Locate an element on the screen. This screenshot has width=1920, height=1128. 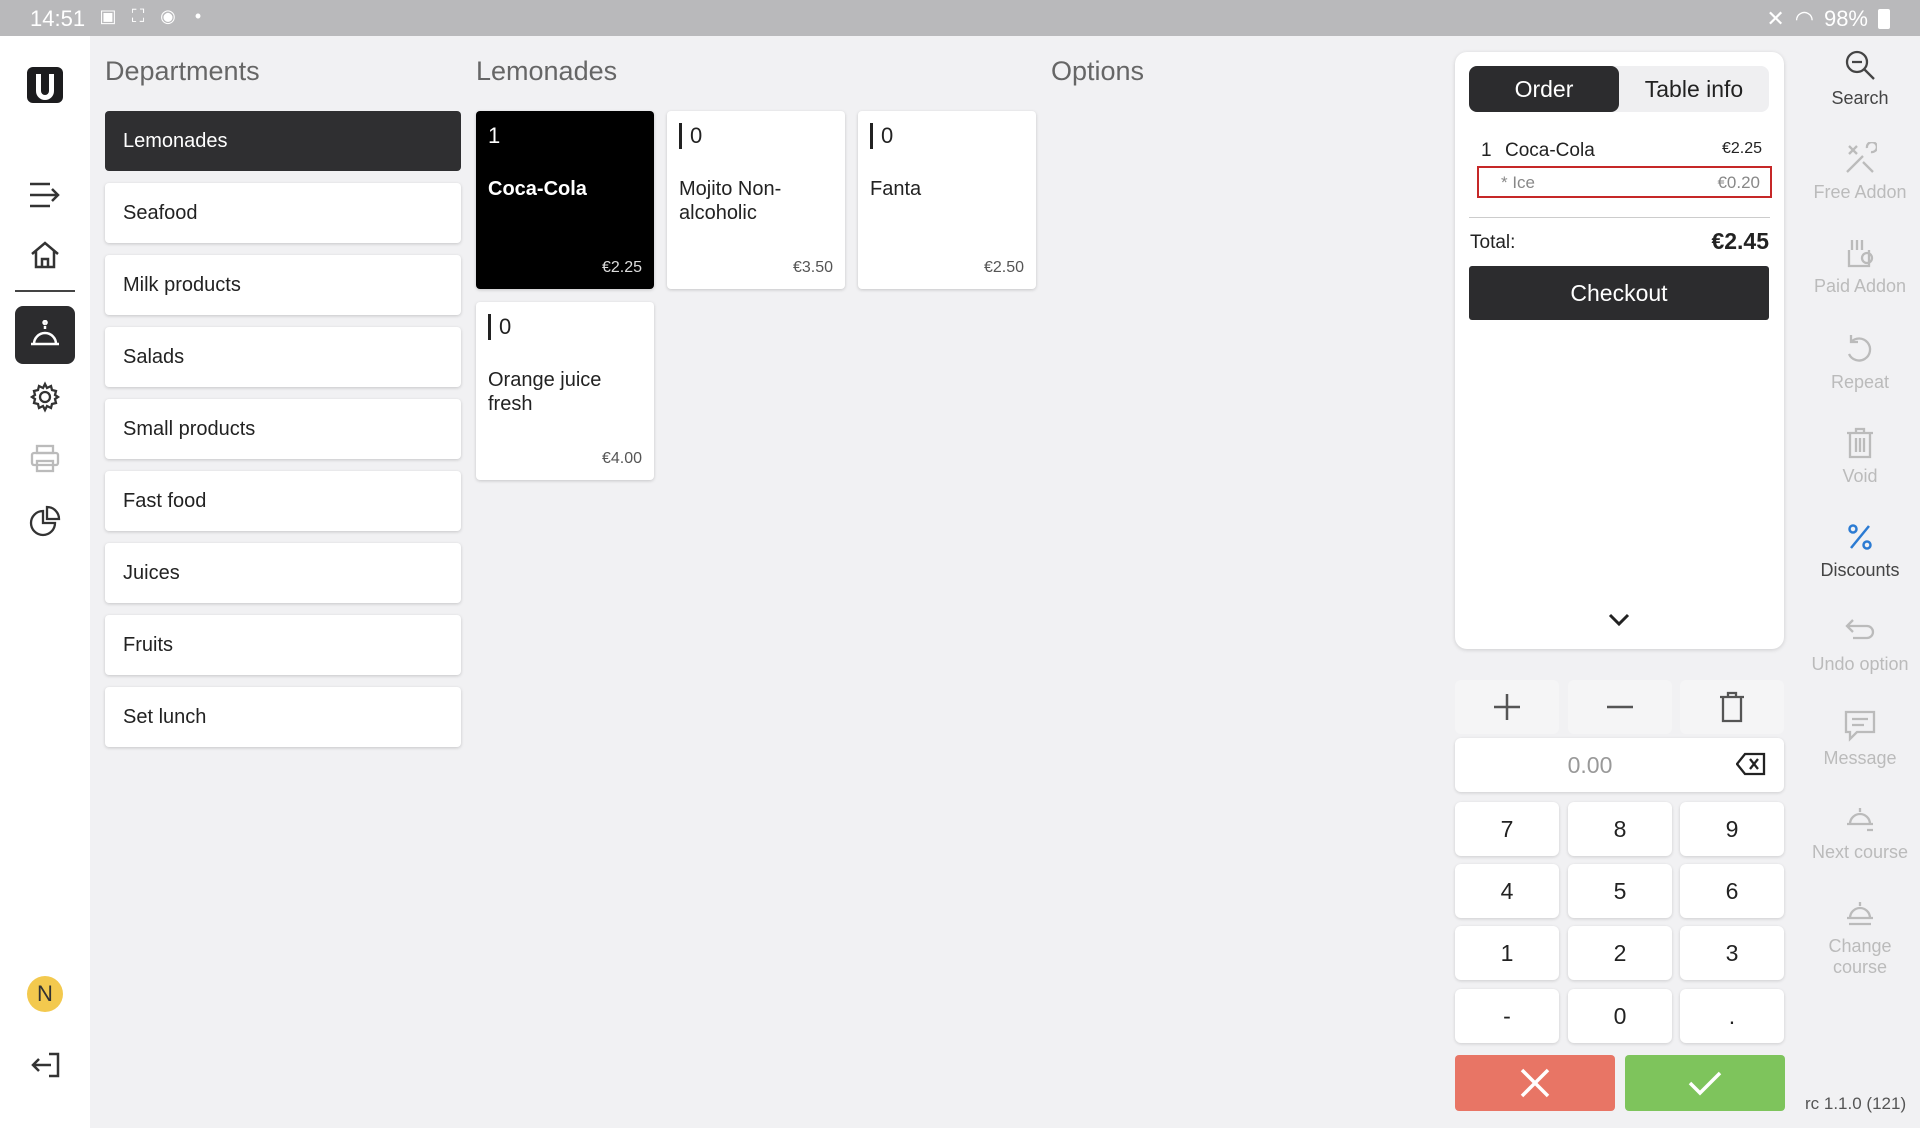
product-name: Fanta is located at coordinates (896, 189).